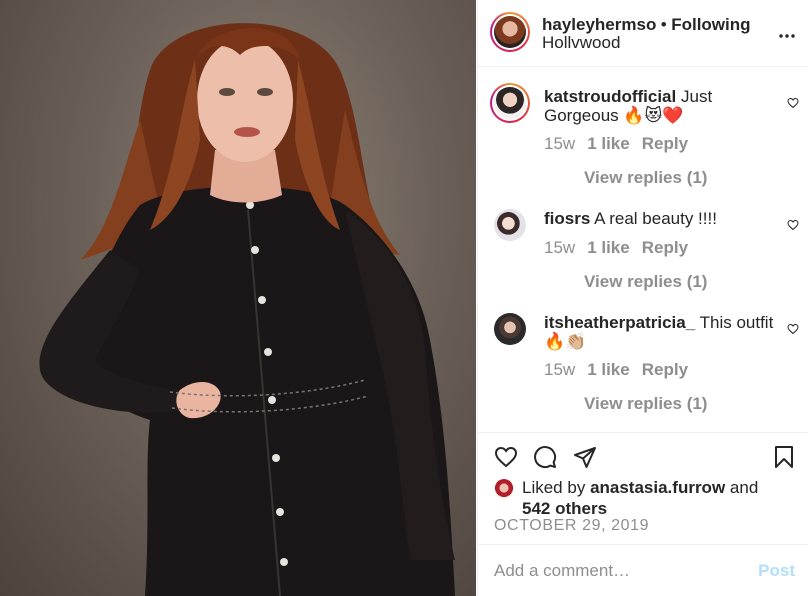 Image resolution: width=808 pixels, height=596 pixels. Describe the element at coordinates (599, 24) in the screenshot. I see `author-username: hayleyhermso` at that location.